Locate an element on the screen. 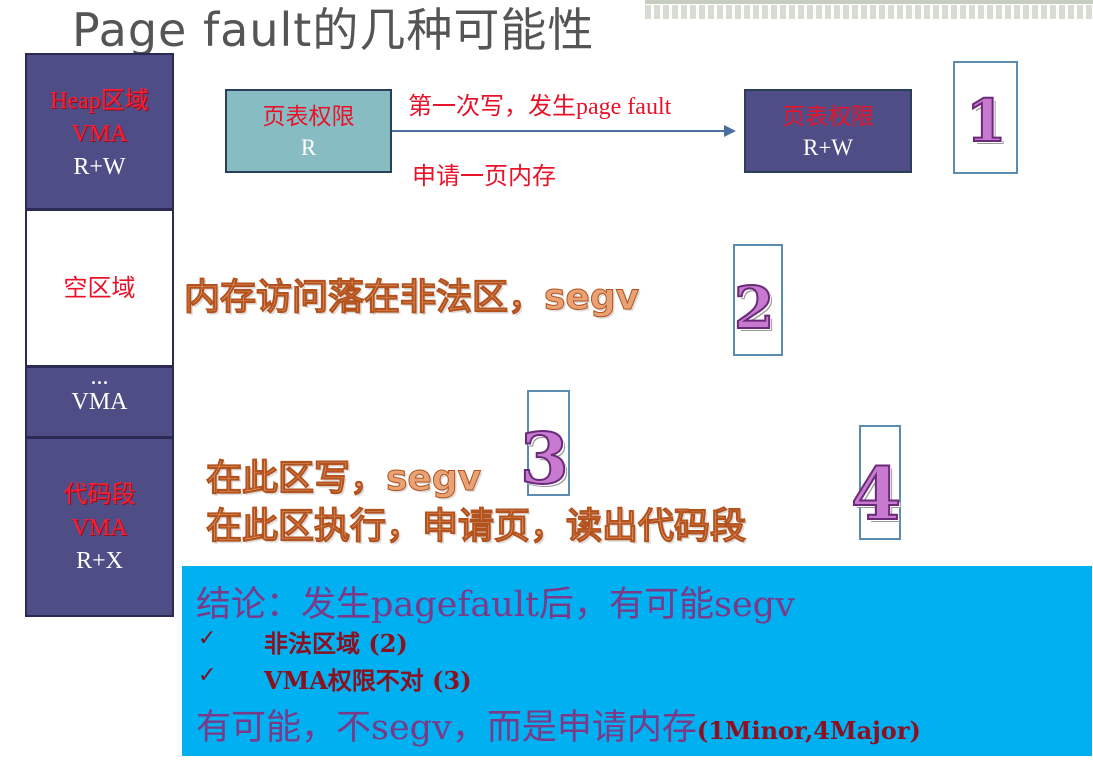 The image size is (1093, 760). page-table-before-label: 页表权限 is located at coordinates (308, 116).